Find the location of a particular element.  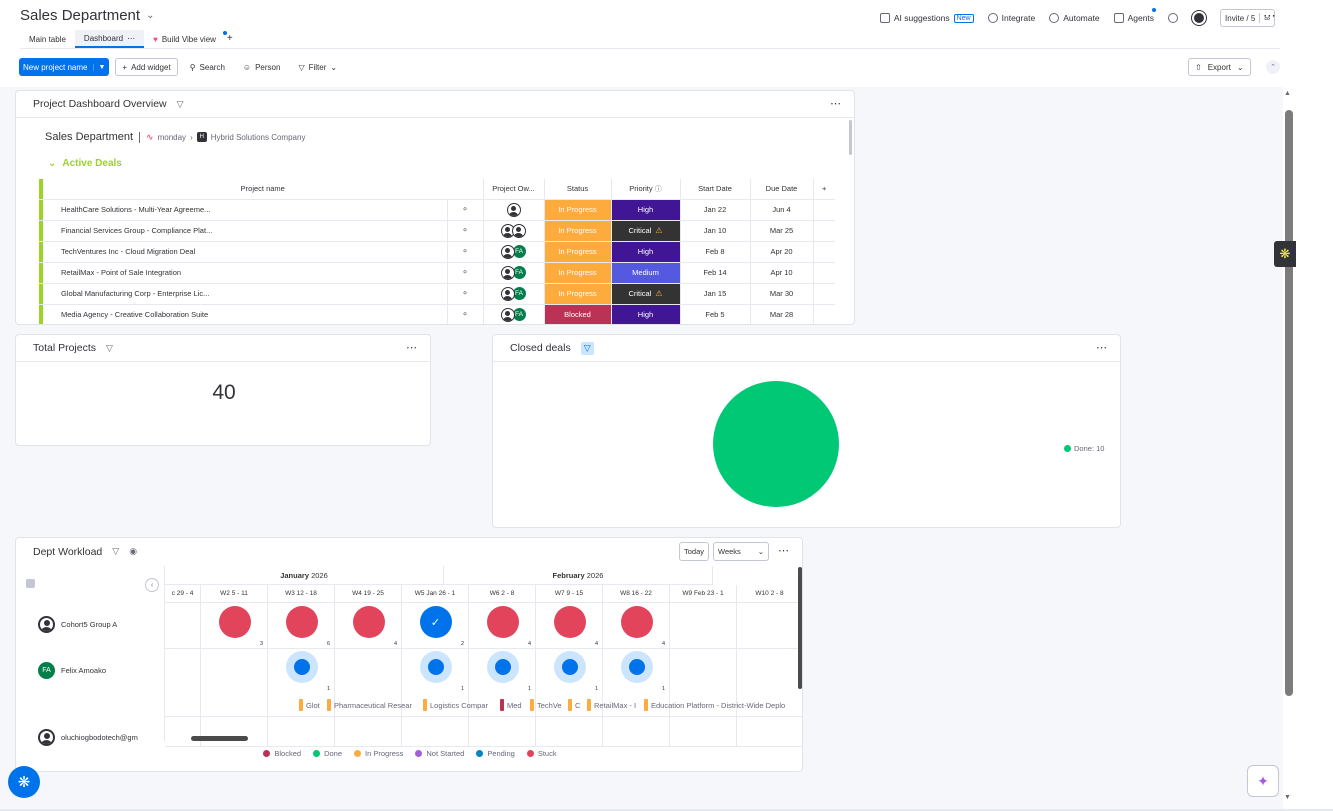

task-bar: Logistics Compar is located at coordinates (460, 705).